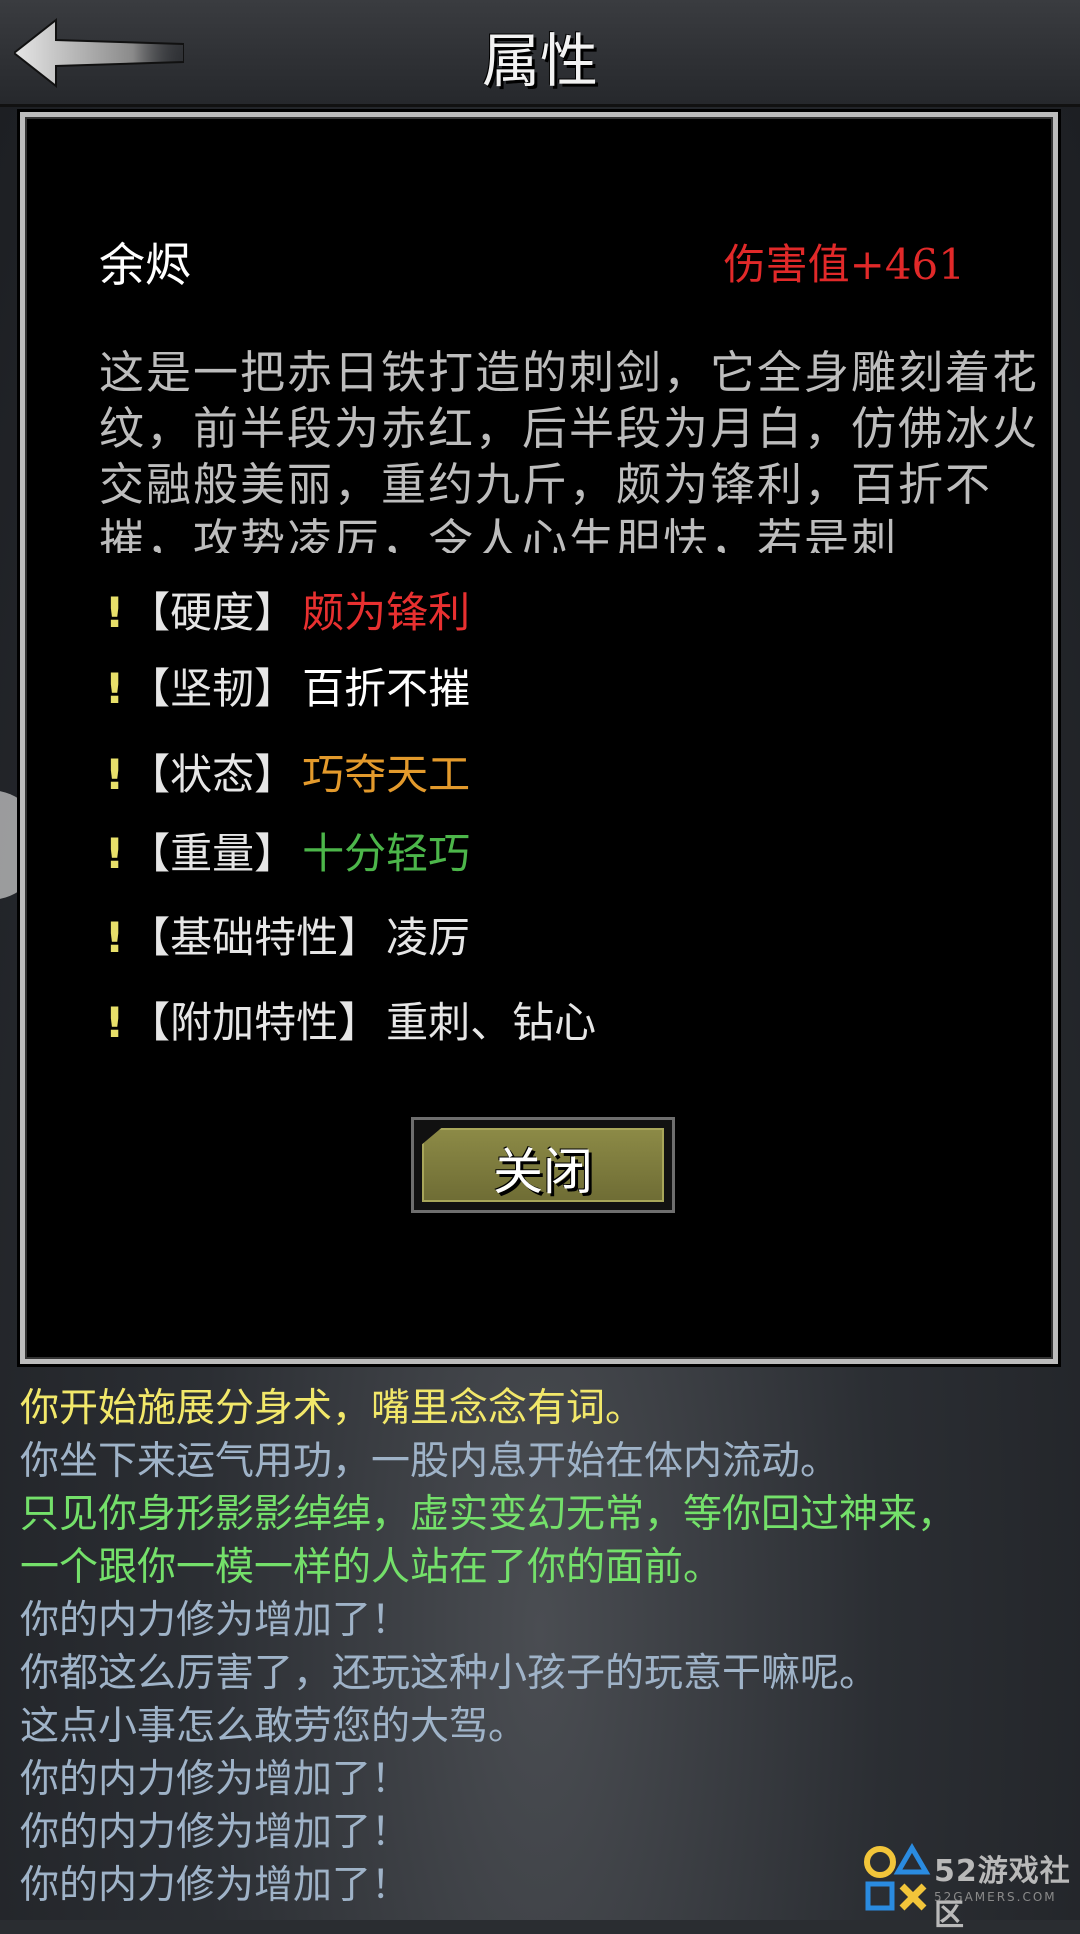  What do you see at coordinates (449, 1673) in the screenshot?
I see `log-line: 你都这么厉害了，还玩这种小孩子的玩意干嘛呢。` at bounding box center [449, 1673].